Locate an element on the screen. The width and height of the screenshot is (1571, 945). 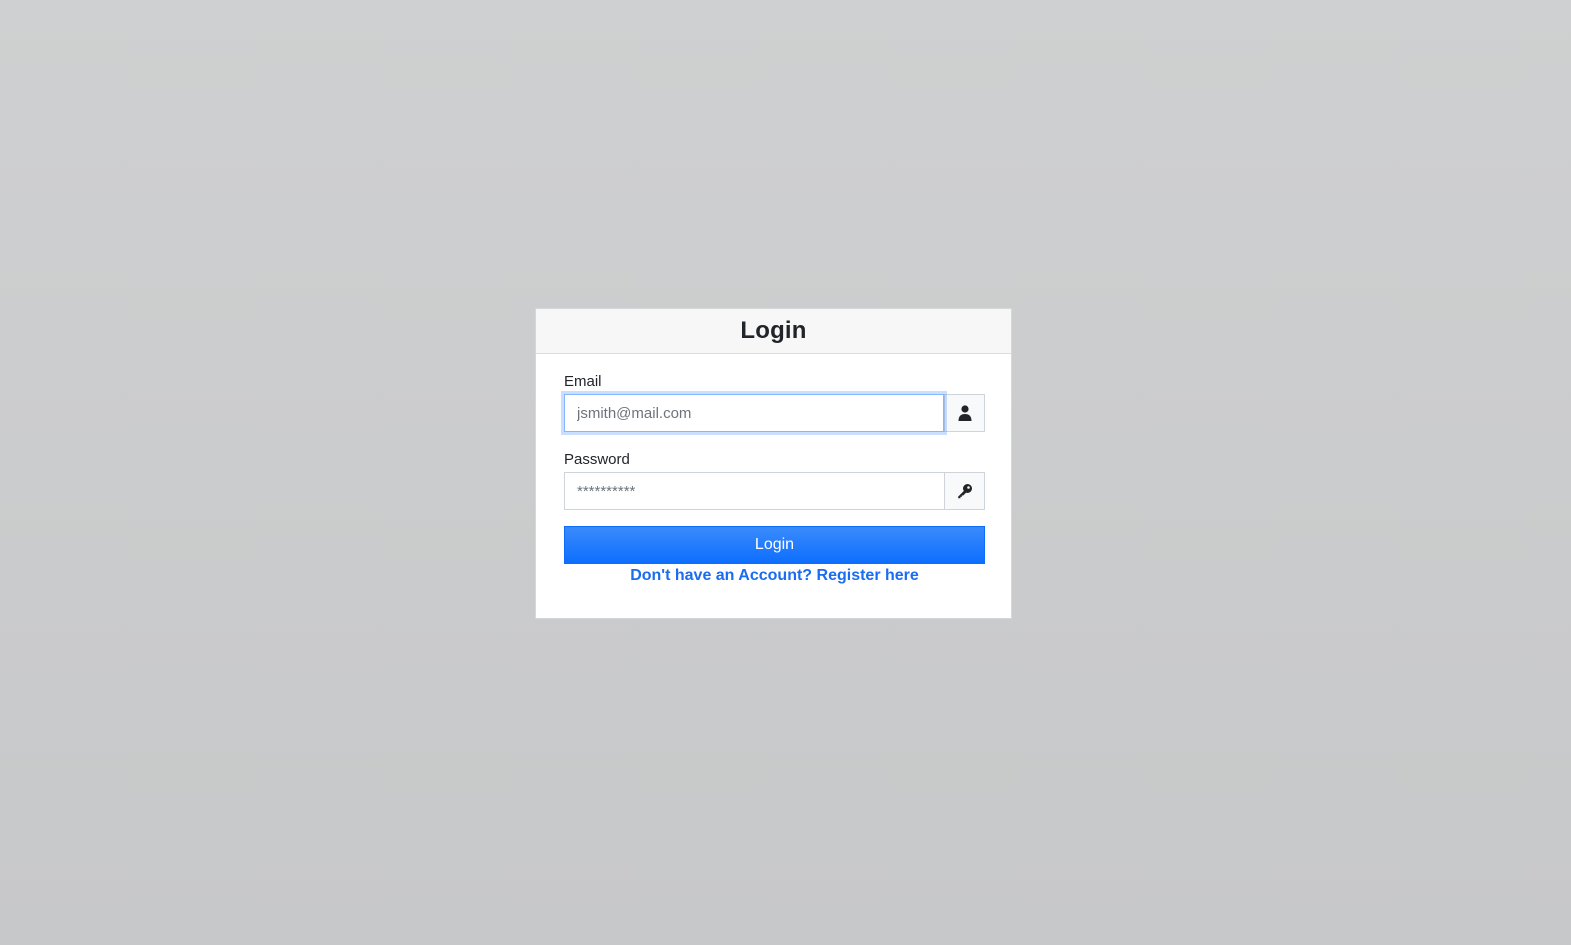
email-addon is located at coordinates (964, 413).